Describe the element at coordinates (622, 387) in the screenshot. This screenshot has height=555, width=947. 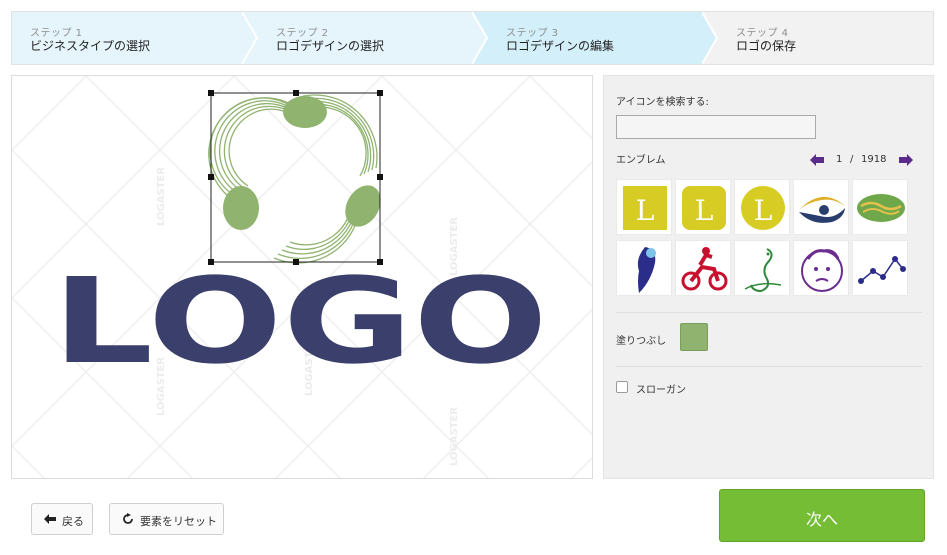
I see `slogan-checkbox` at that location.